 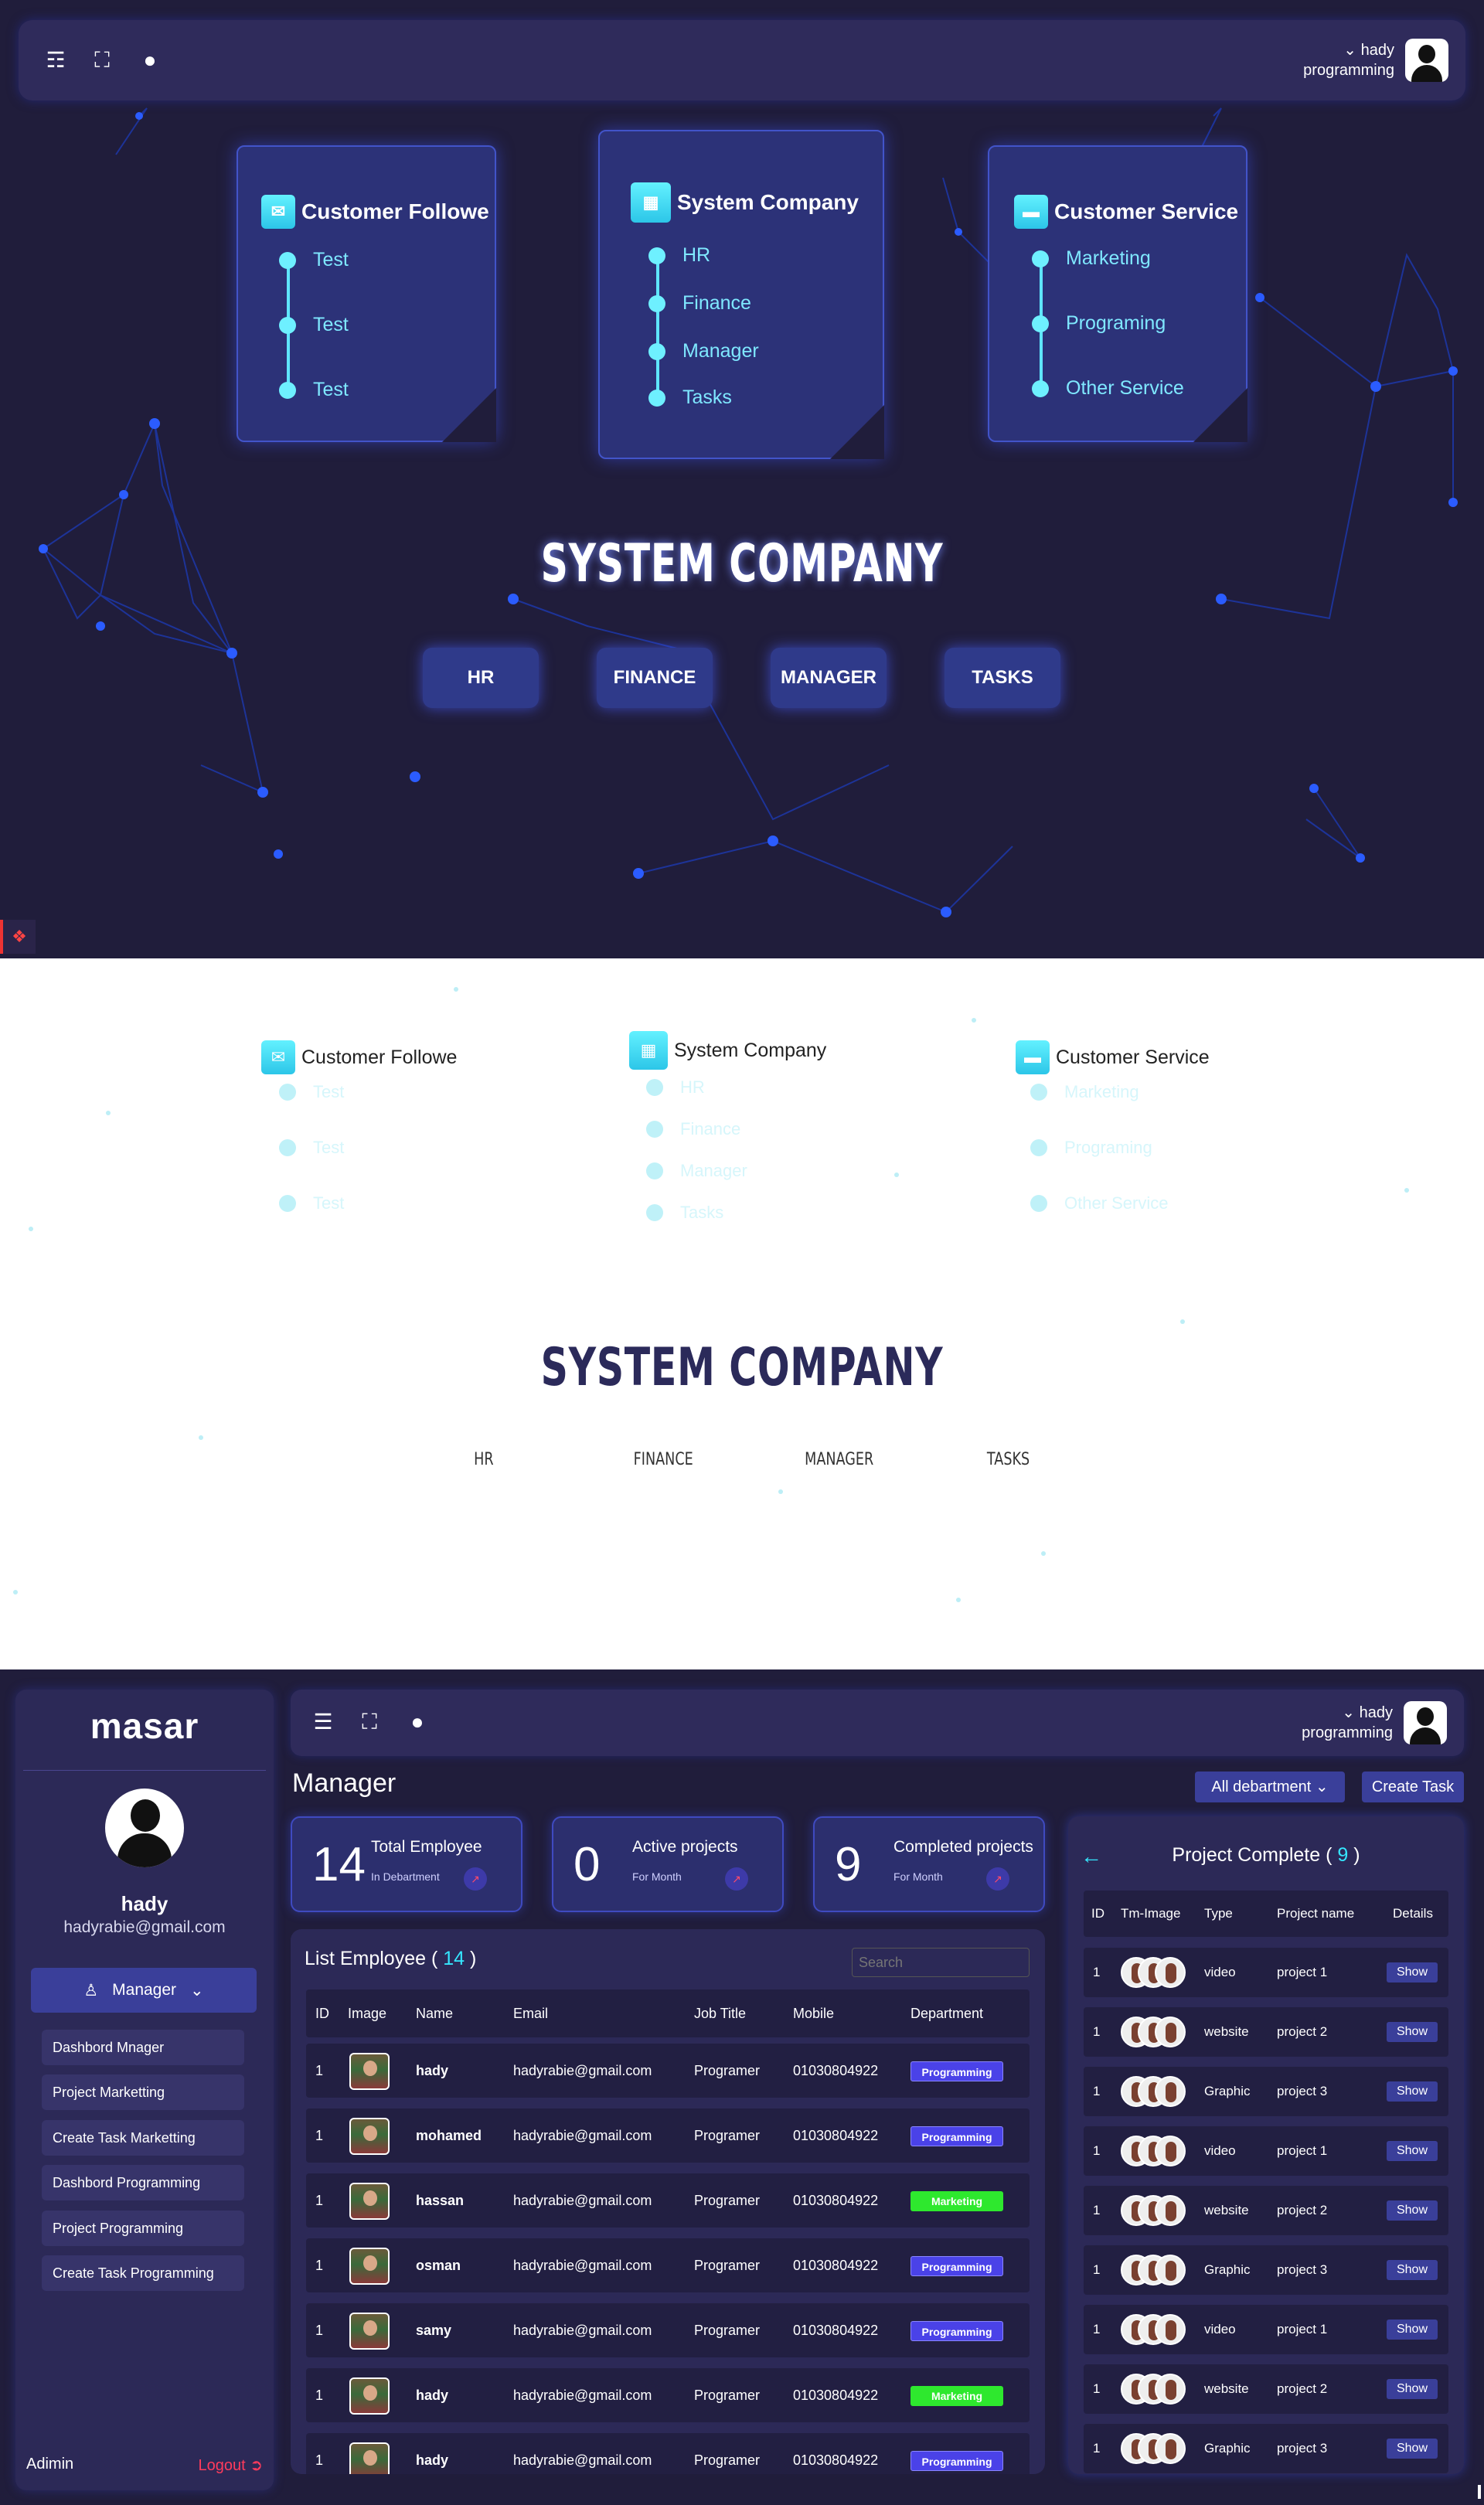 What do you see at coordinates (829, 678) in the screenshot?
I see `manager-button: MANAGER` at bounding box center [829, 678].